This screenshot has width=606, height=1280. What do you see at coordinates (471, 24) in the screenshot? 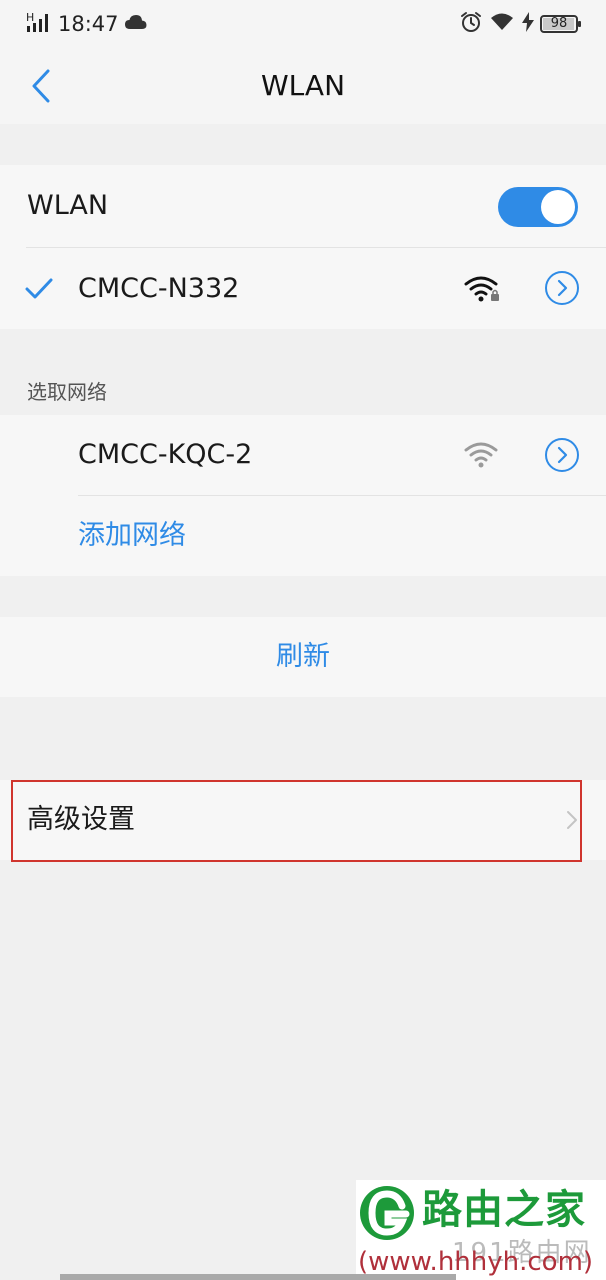
I see `alarm-icon` at bounding box center [471, 24].